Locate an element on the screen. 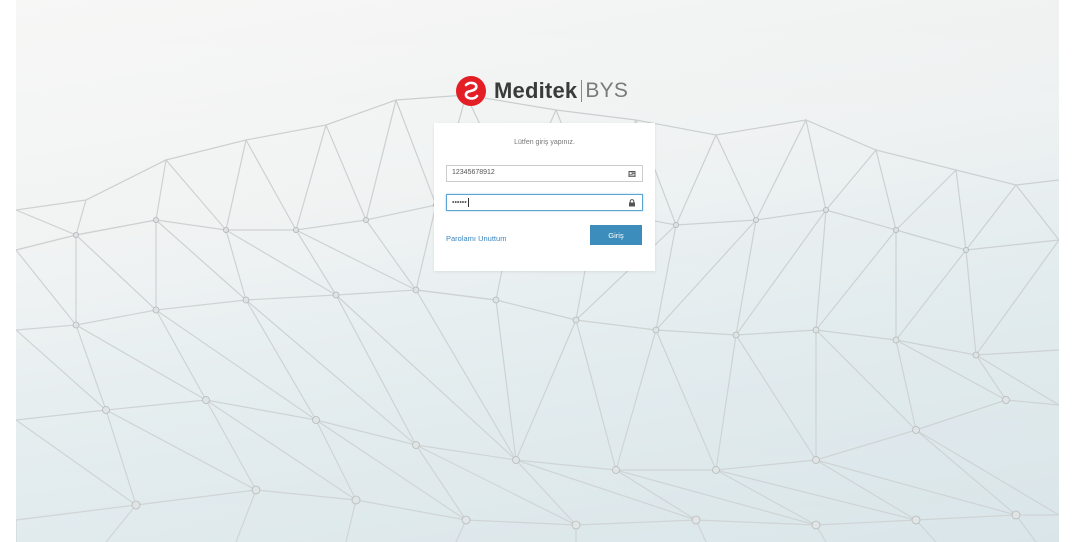 The image size is (1075, 542). brand-product: BYS is located at coordinates (607, 90).